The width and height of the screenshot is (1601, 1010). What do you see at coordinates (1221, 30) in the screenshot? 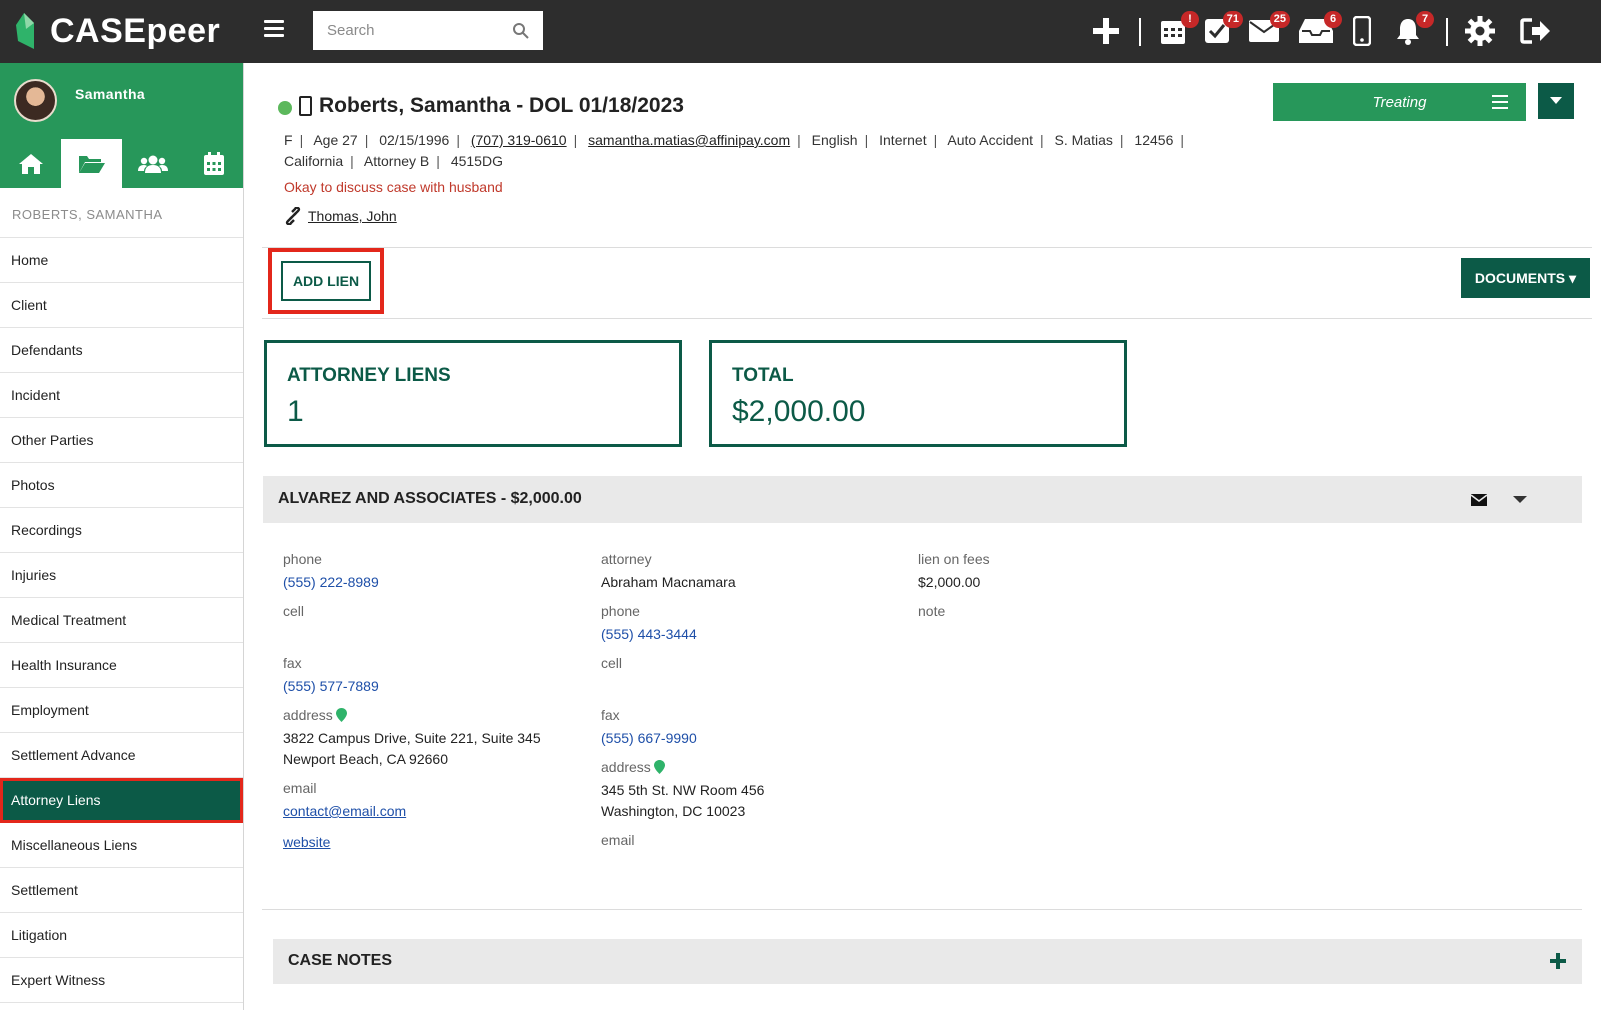
I see `tasks-icon: 71` at bounding box center [1221, 30].